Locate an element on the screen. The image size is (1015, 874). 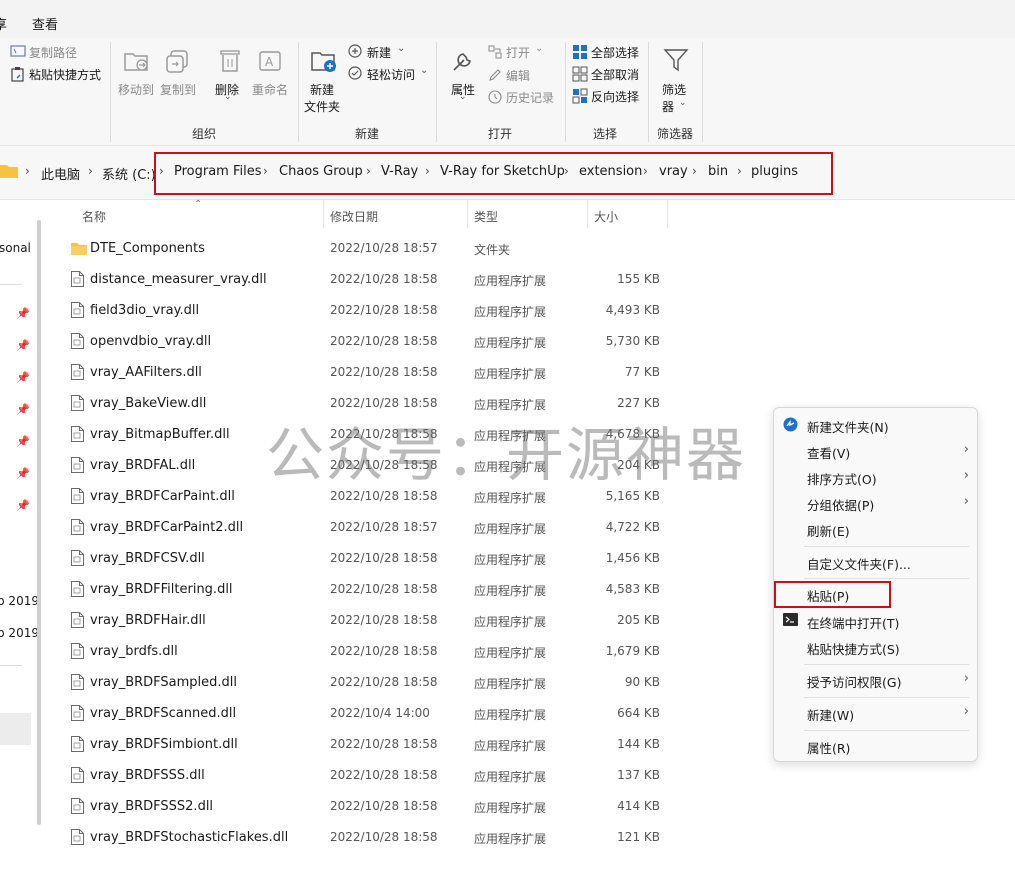
cm-paste-shortcut: 粘贴快捷方式(S) is located at coordinates (876, 647).